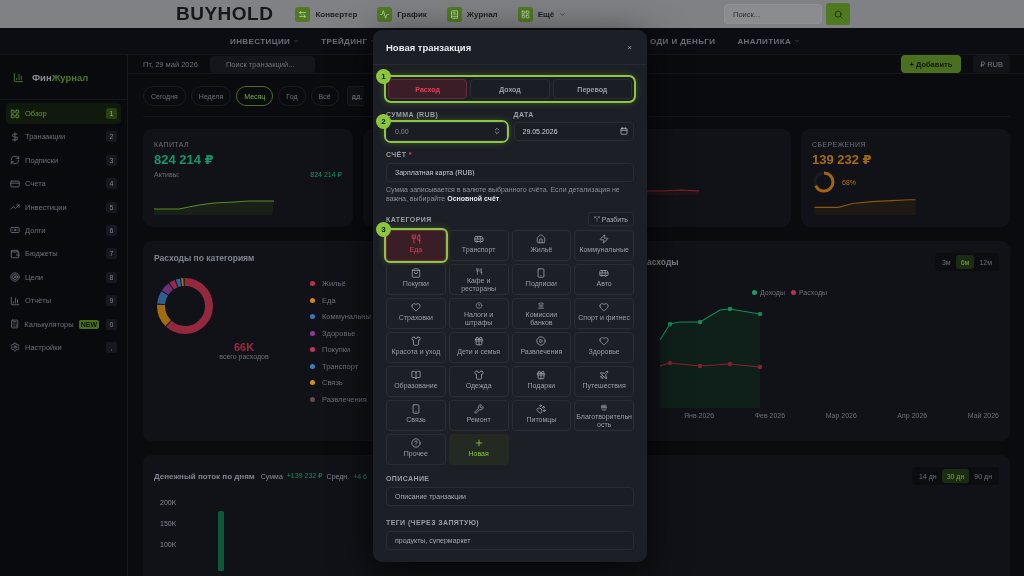  Describe the element at coordinates (205, 258) in the screenshot. I see `card-title: Расходы по категориям` at that location.